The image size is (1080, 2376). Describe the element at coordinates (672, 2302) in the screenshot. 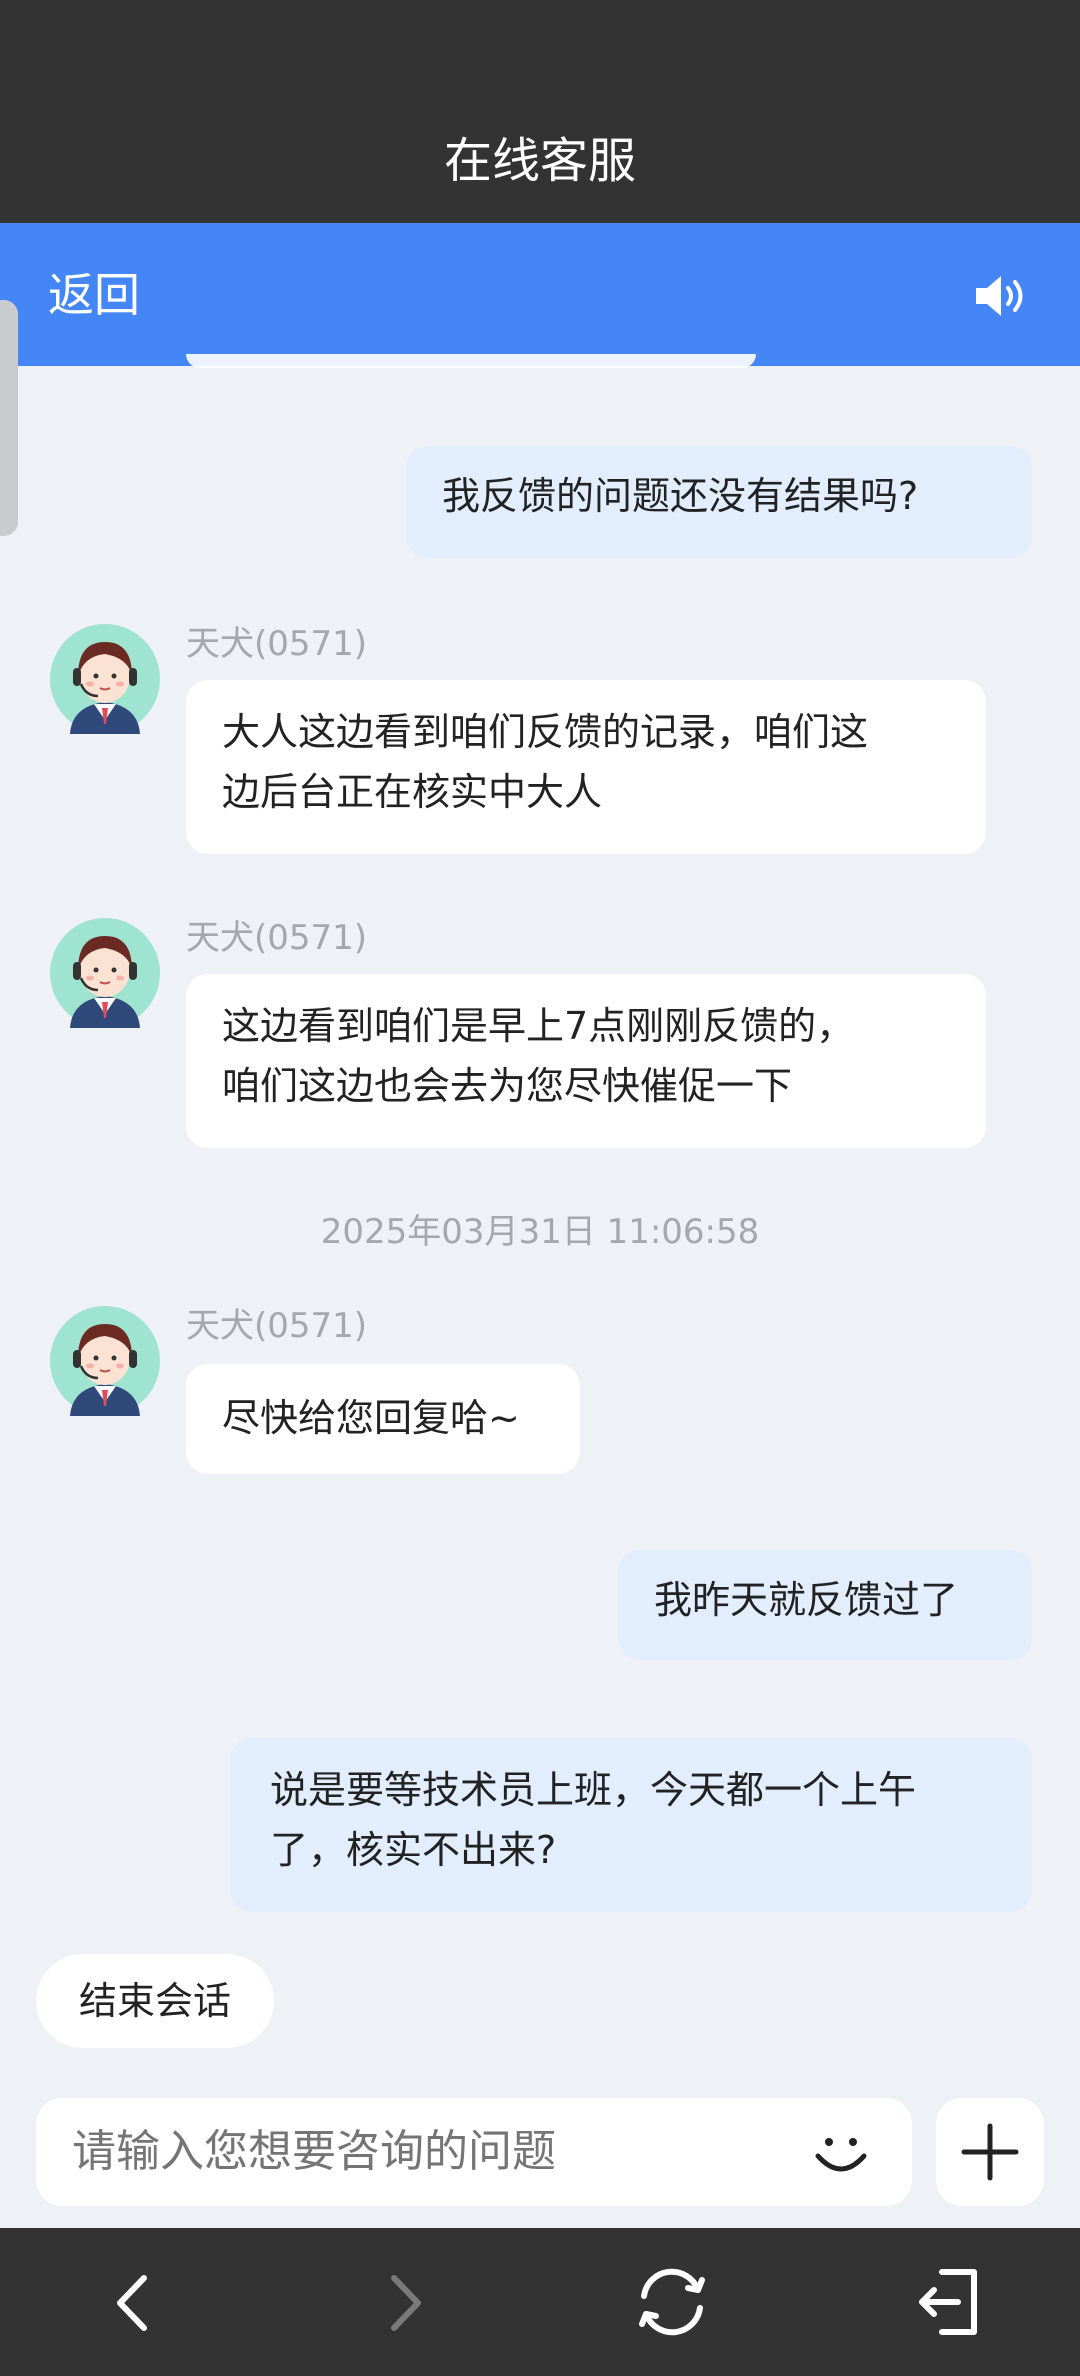

I see `refresh-icon` at that location.